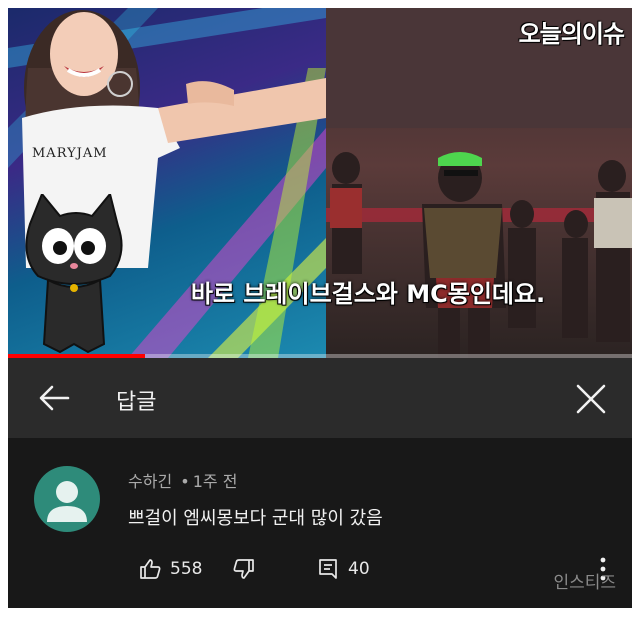  What do you see at coordinates (368, 294) in the screenshot?
I see `video-subtitle: 바로 브레이브걸스와 MC몽인데요.` at bounding box center [368, 294].